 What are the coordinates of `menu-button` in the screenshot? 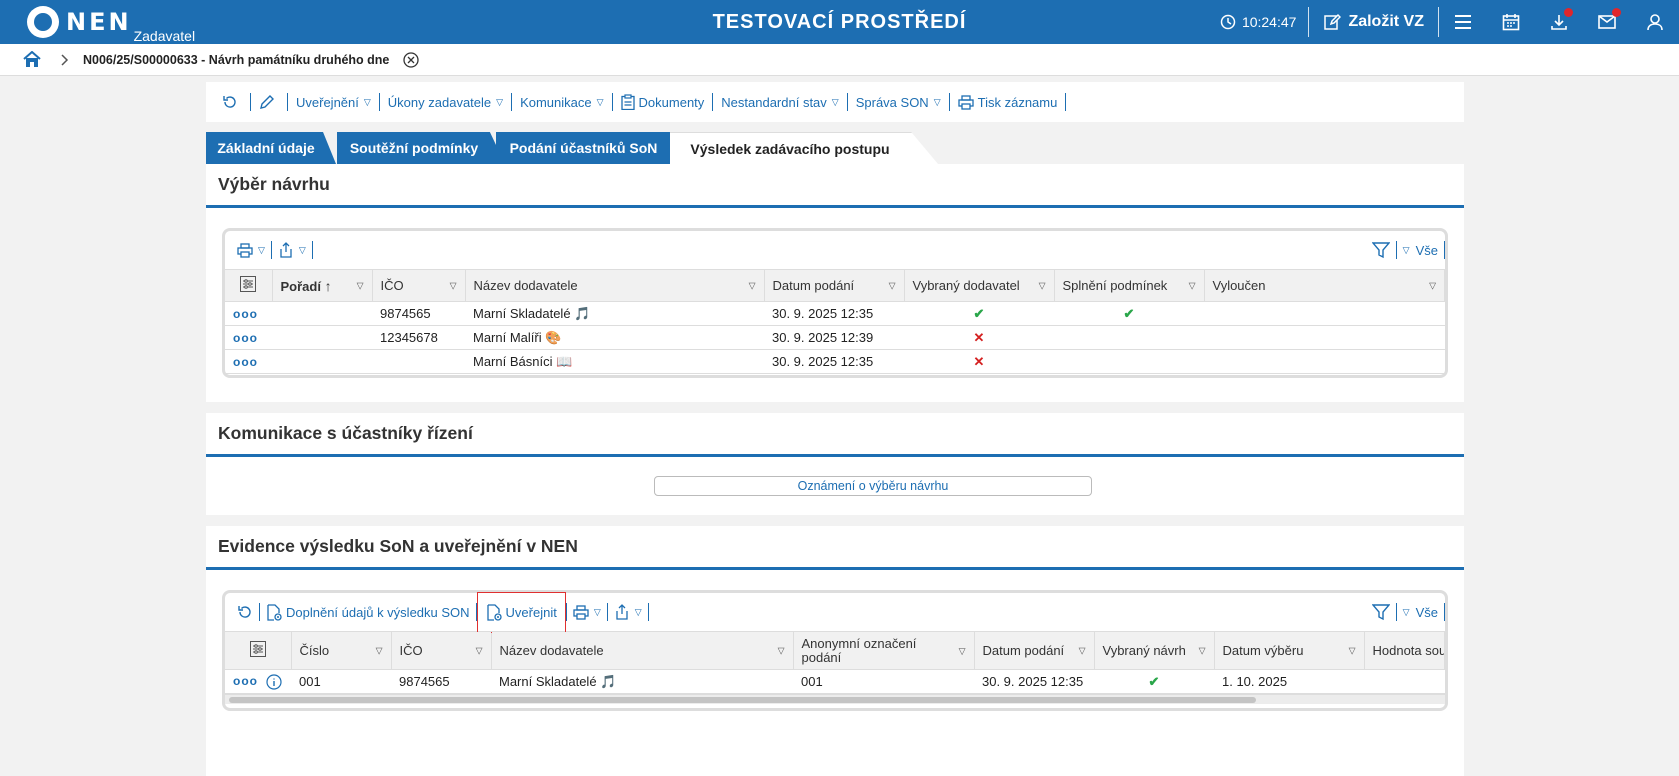 It's located at (1463, 22).